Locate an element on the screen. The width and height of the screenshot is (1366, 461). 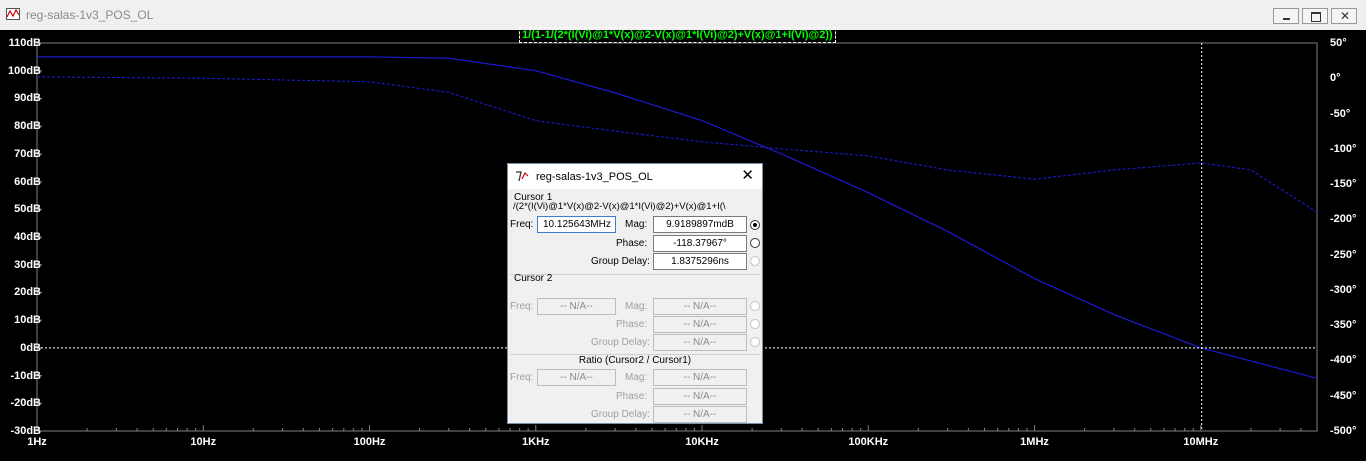
x-tick-label: 100Hz is located at coordinates (369, 442).